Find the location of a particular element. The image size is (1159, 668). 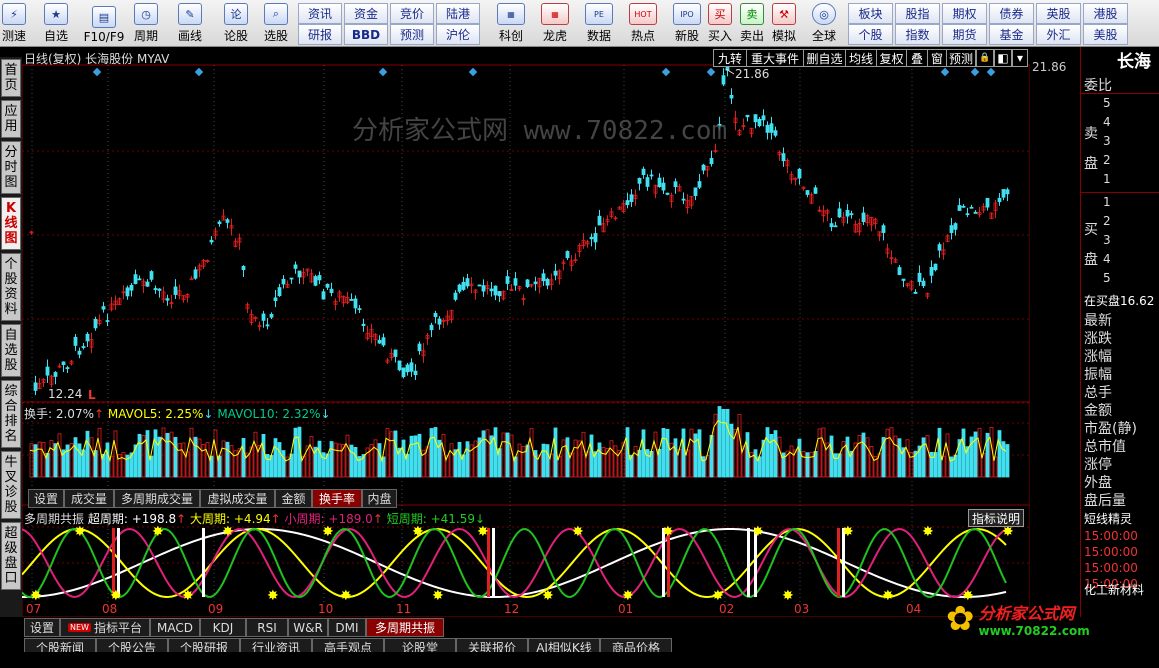

big-cycle-value: 大周期: +4.94 is located at coordinates (230, 519).